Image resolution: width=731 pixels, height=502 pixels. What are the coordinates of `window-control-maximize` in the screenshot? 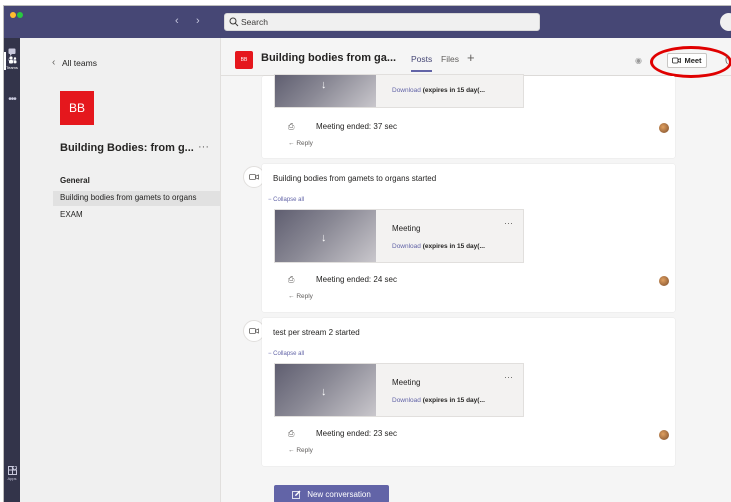 It's located at (20, 15).